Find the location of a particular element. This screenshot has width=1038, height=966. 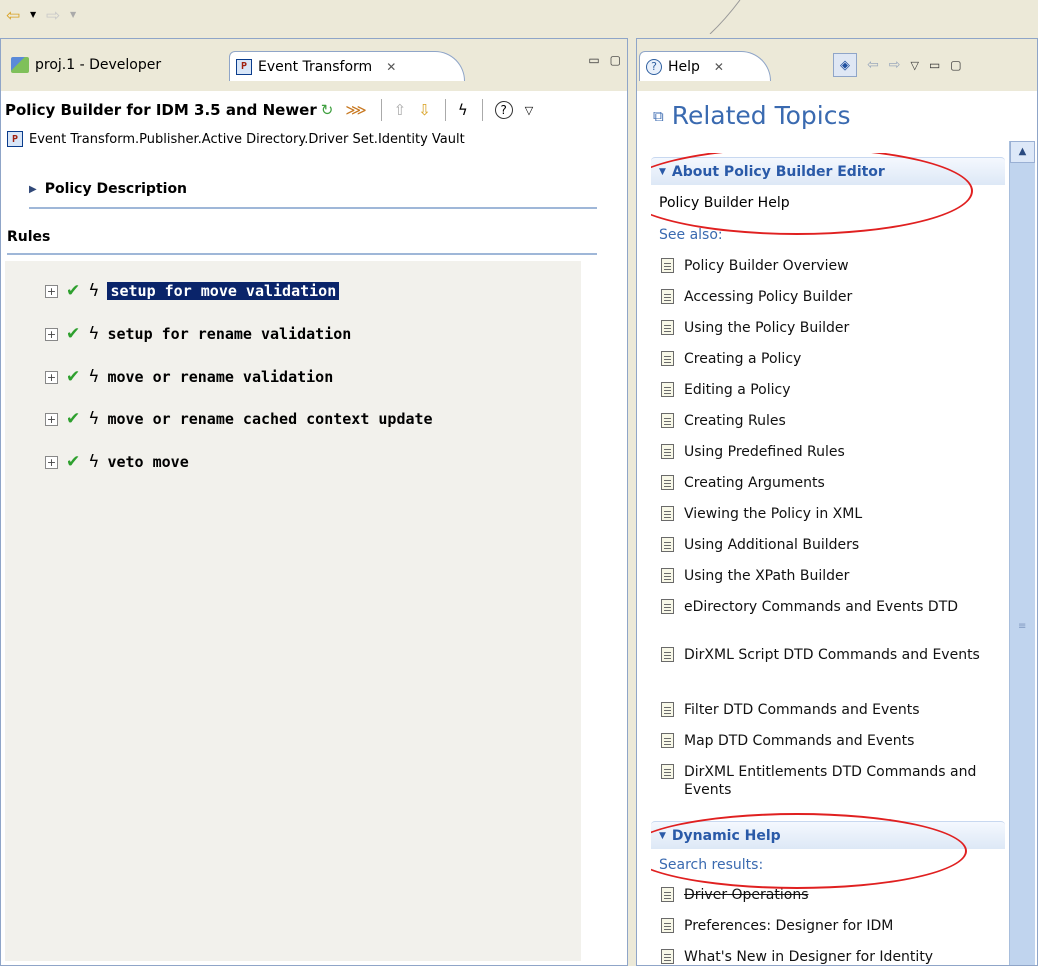

rule-row: + ✔ ϟ setup for rename validation is located at coordinates (198, 334).